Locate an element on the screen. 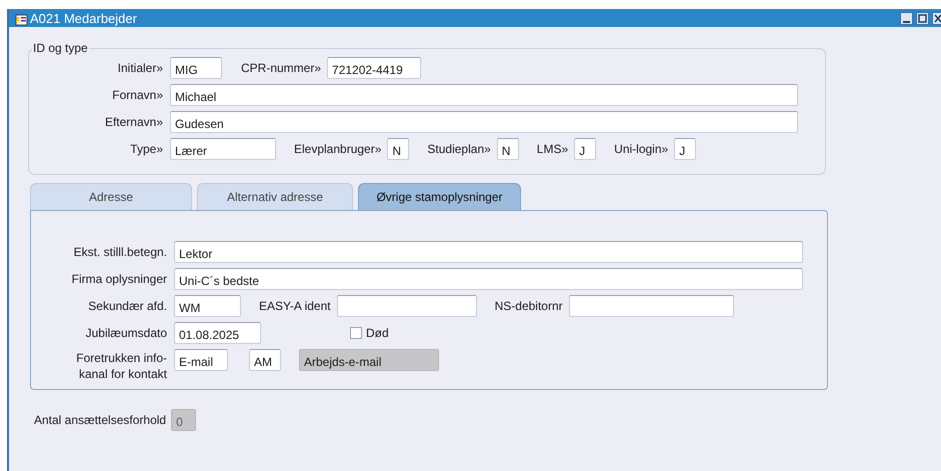 This screenshot has width=941, height=471. group-title: ID og type is located at coordinates (60, 48).